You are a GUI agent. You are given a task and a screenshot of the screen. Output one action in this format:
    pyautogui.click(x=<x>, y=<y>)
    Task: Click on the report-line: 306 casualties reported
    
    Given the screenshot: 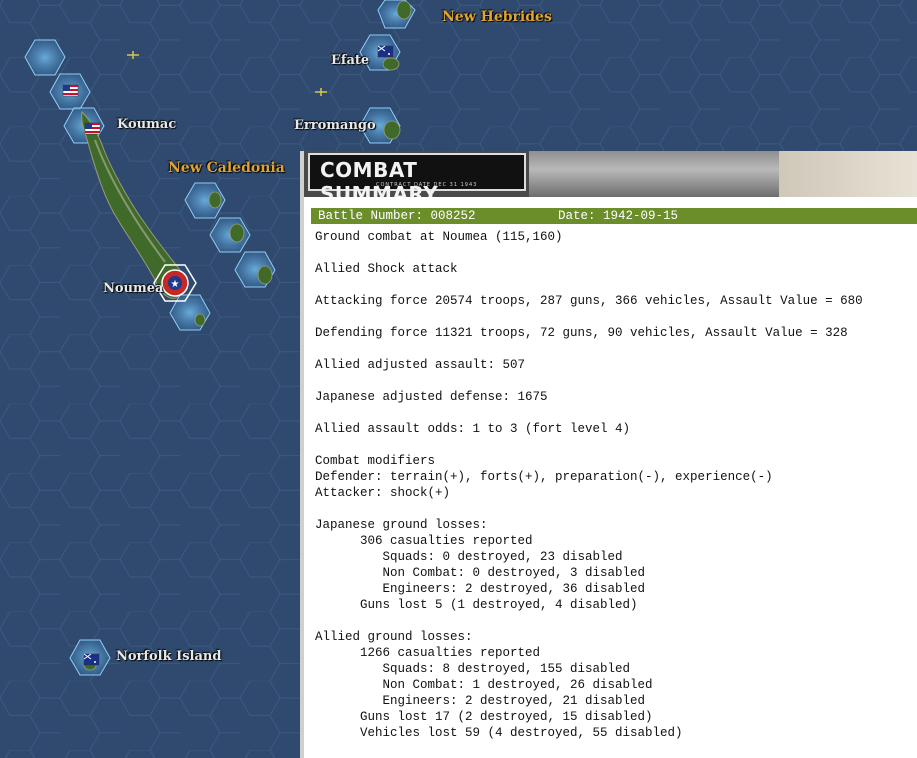 What is the action you would take?
    pyautogui.click(x=424, y=541)
    